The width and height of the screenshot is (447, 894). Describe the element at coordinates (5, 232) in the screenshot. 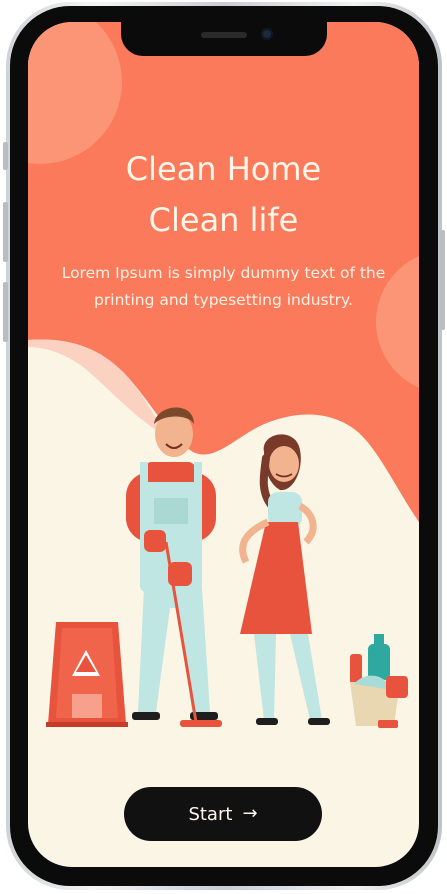

I see `volume-up-button` at that location.